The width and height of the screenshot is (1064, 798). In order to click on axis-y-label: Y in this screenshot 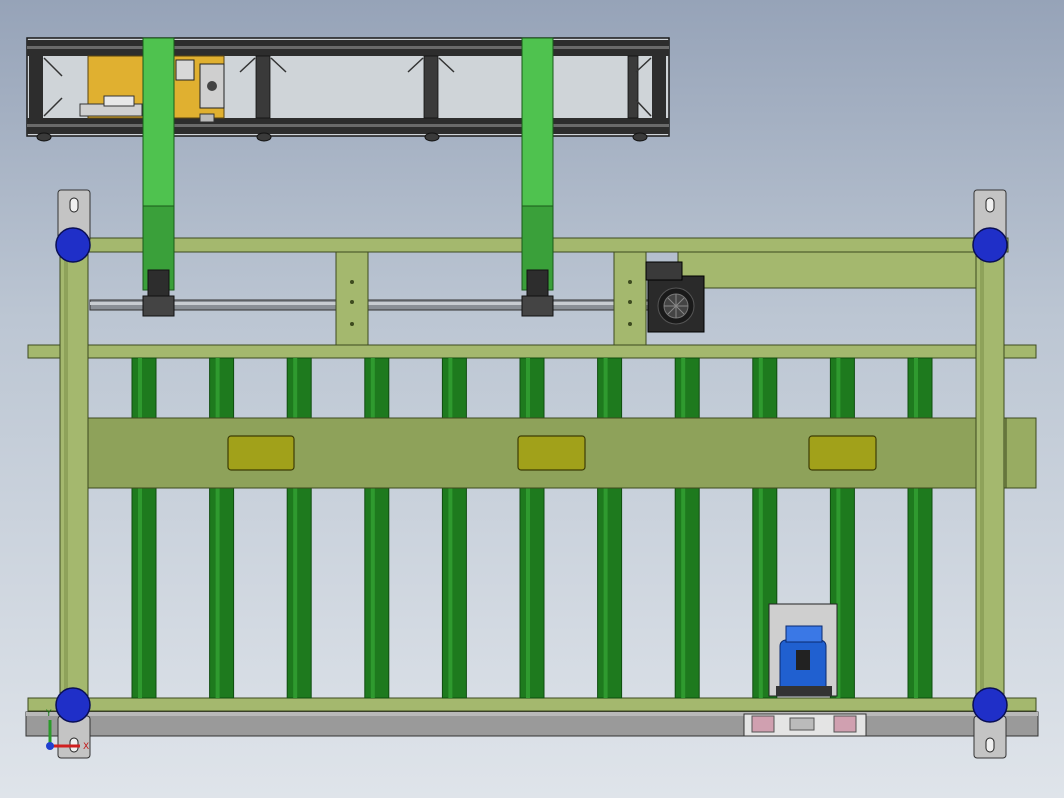, I will do `click(48, 714)`.